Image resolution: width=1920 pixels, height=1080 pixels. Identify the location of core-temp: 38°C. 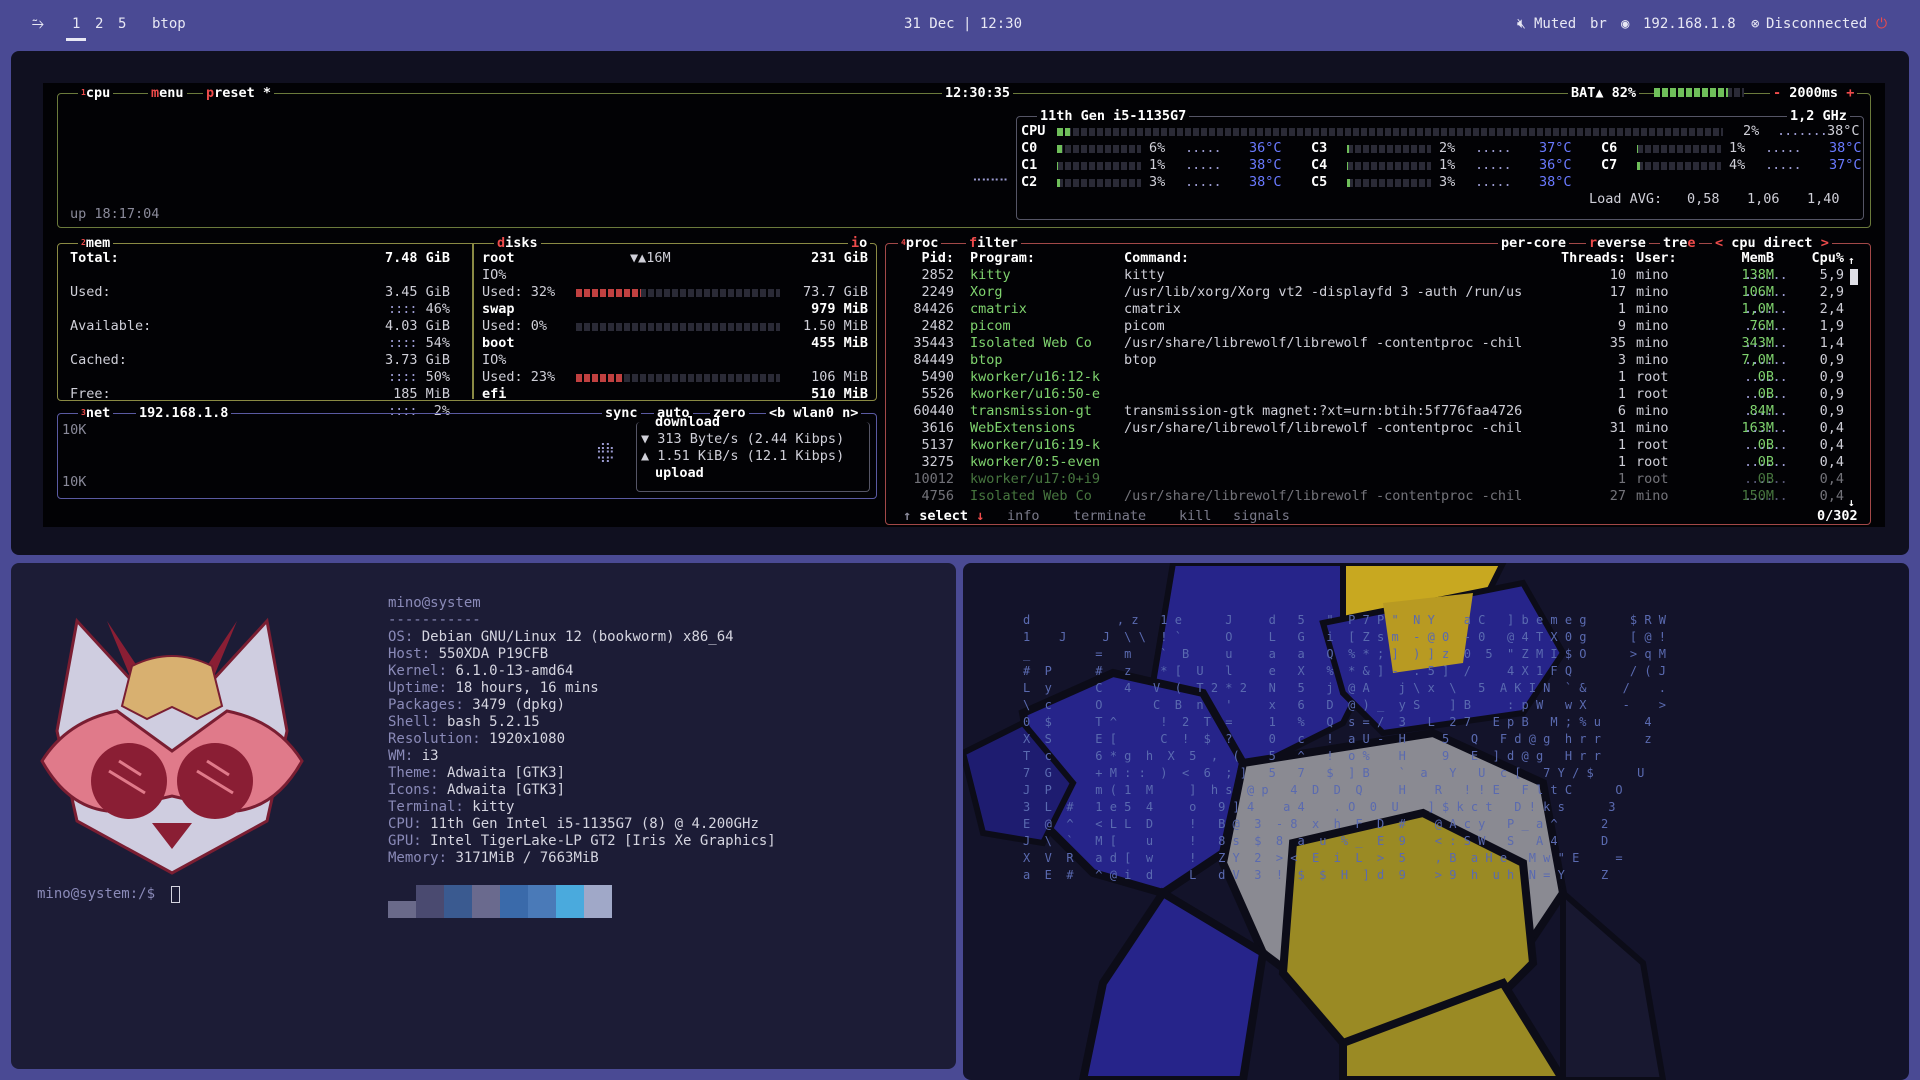
(1845, 148).